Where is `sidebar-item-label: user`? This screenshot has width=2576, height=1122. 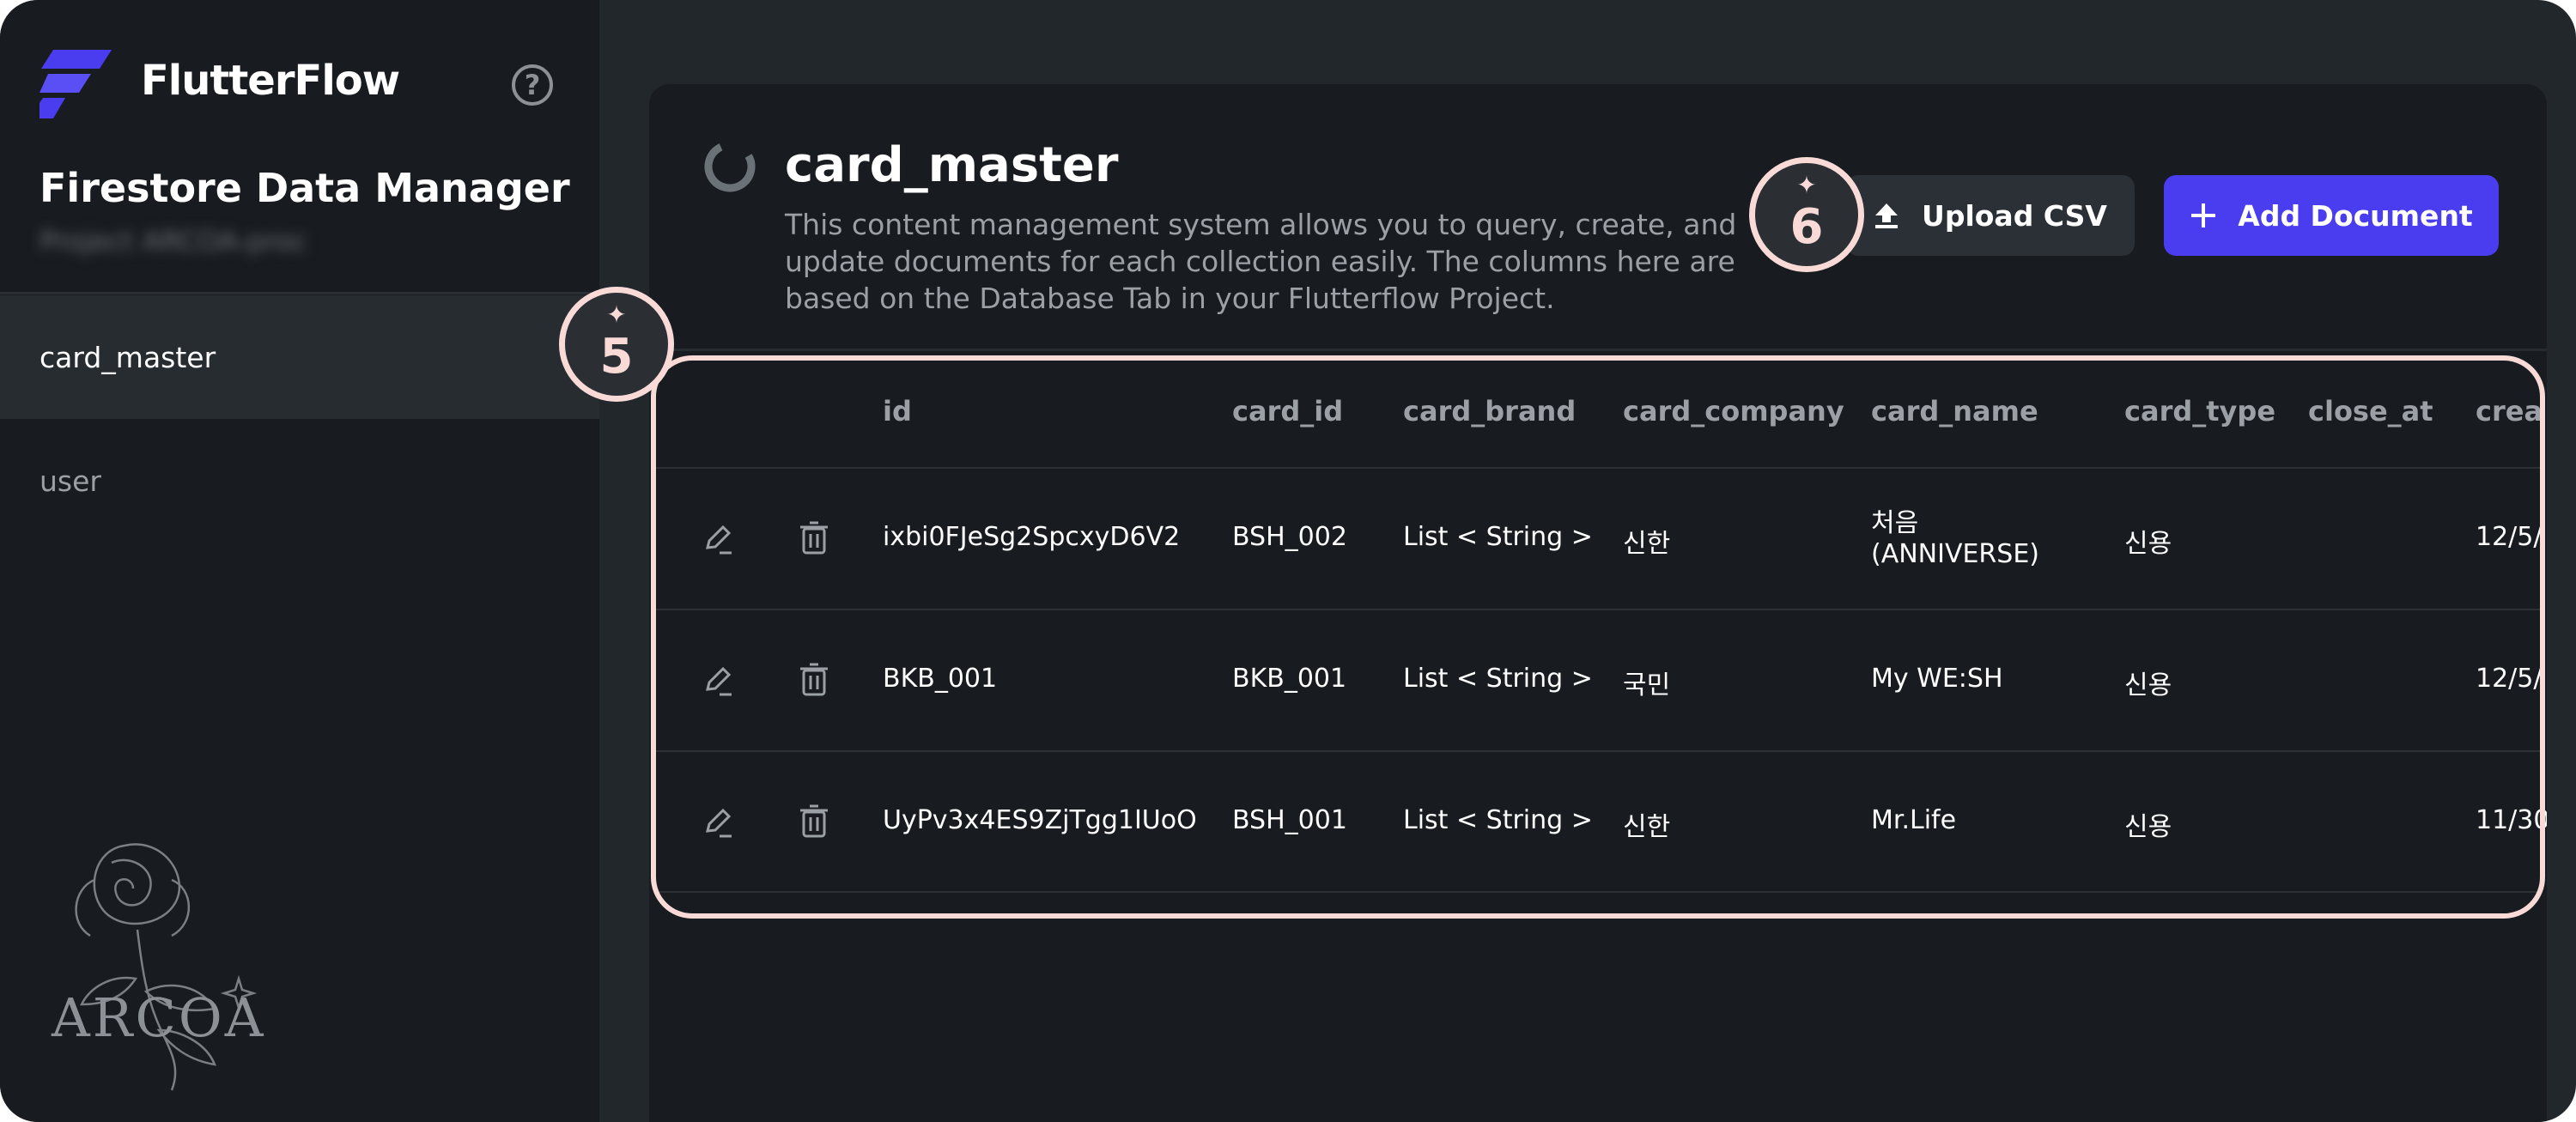 sidebar-item-label: user is located at coordinates (70, 481).